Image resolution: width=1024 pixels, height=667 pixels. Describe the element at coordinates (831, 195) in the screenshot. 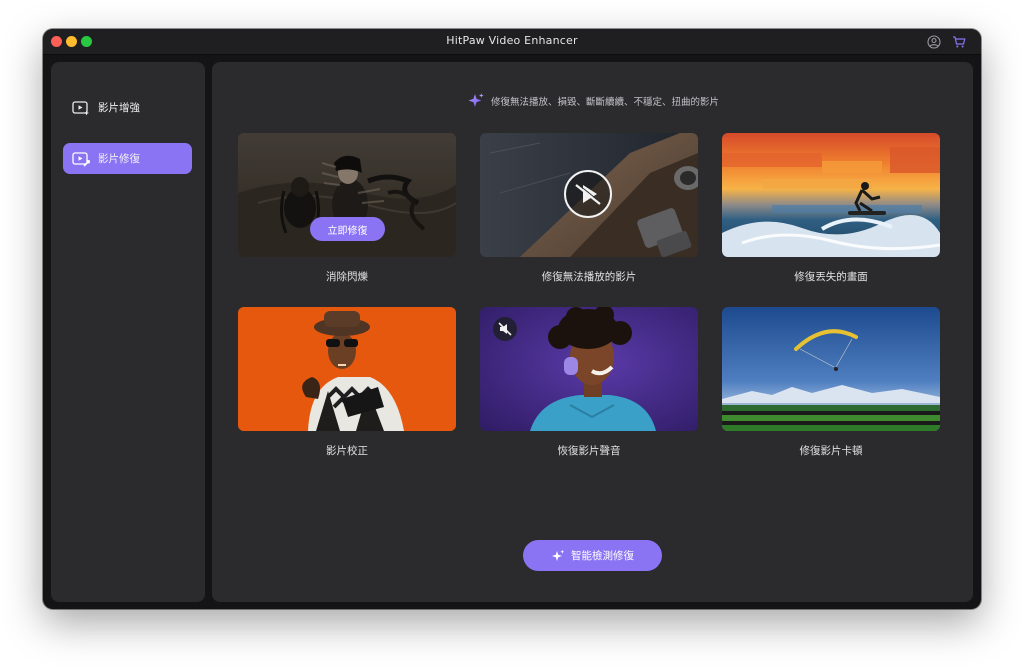

I see `missing-frames-thumbnail` at that location.